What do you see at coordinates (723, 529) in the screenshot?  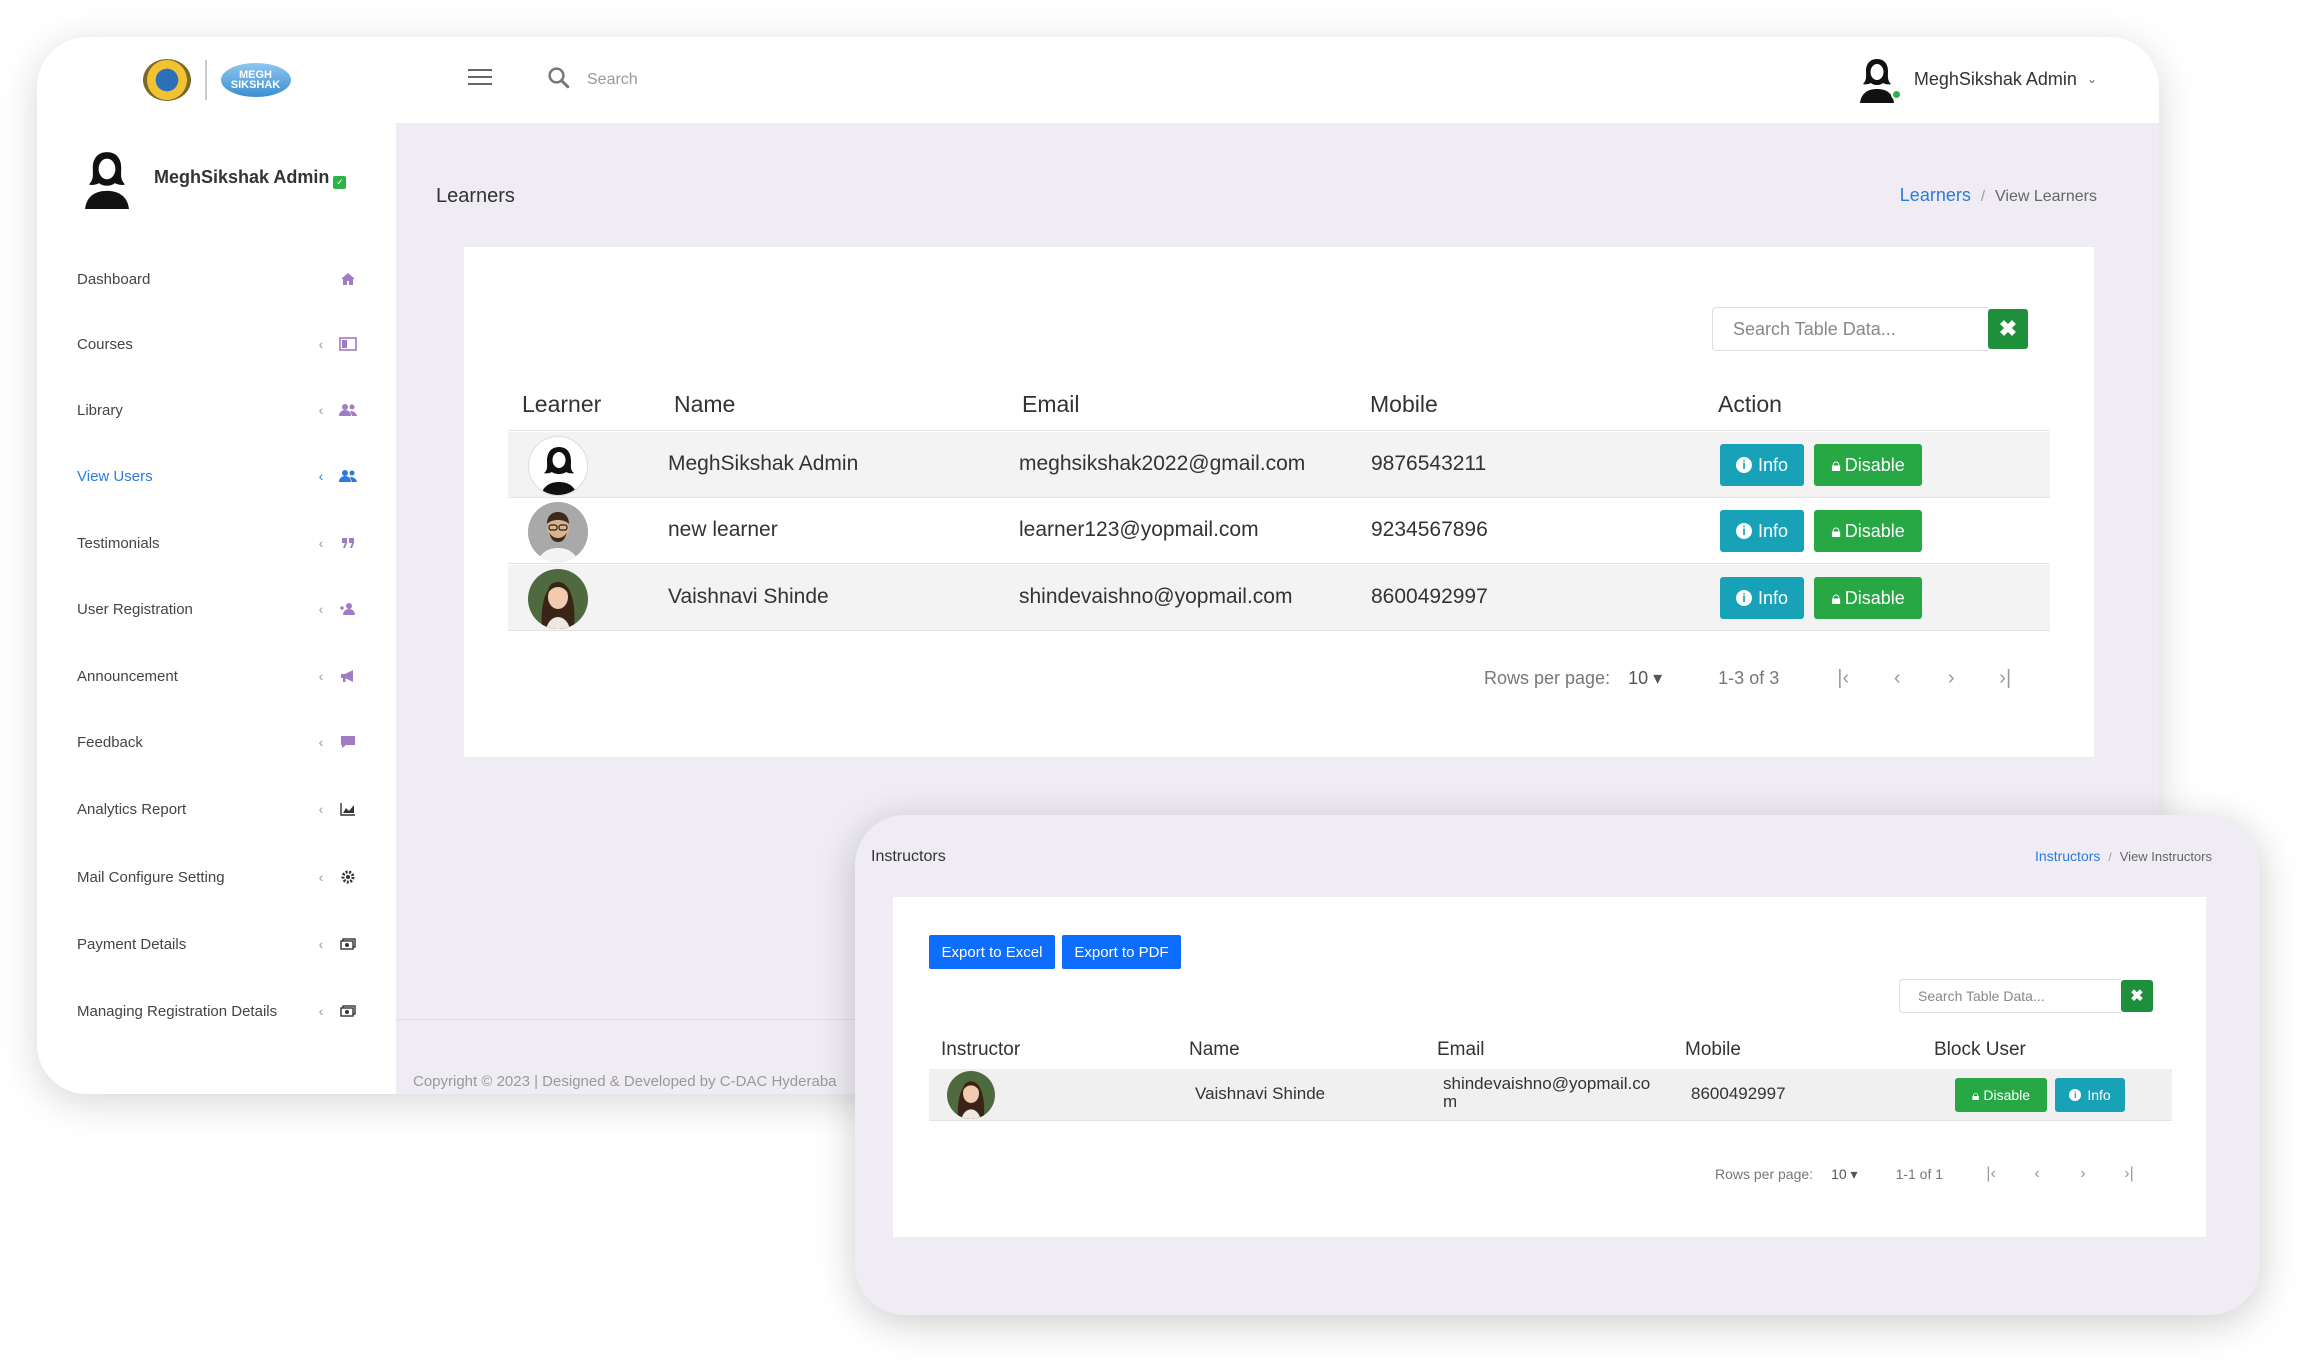 I see `learner-name: new learner` at bounding box center [723, 529].